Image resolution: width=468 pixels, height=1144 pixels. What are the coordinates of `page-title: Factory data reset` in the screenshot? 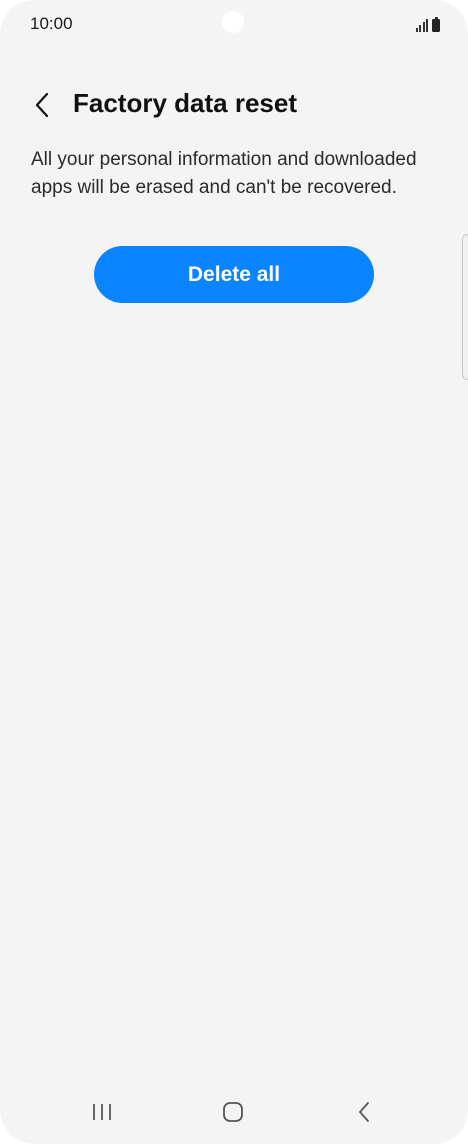 It's located at (185, 103).